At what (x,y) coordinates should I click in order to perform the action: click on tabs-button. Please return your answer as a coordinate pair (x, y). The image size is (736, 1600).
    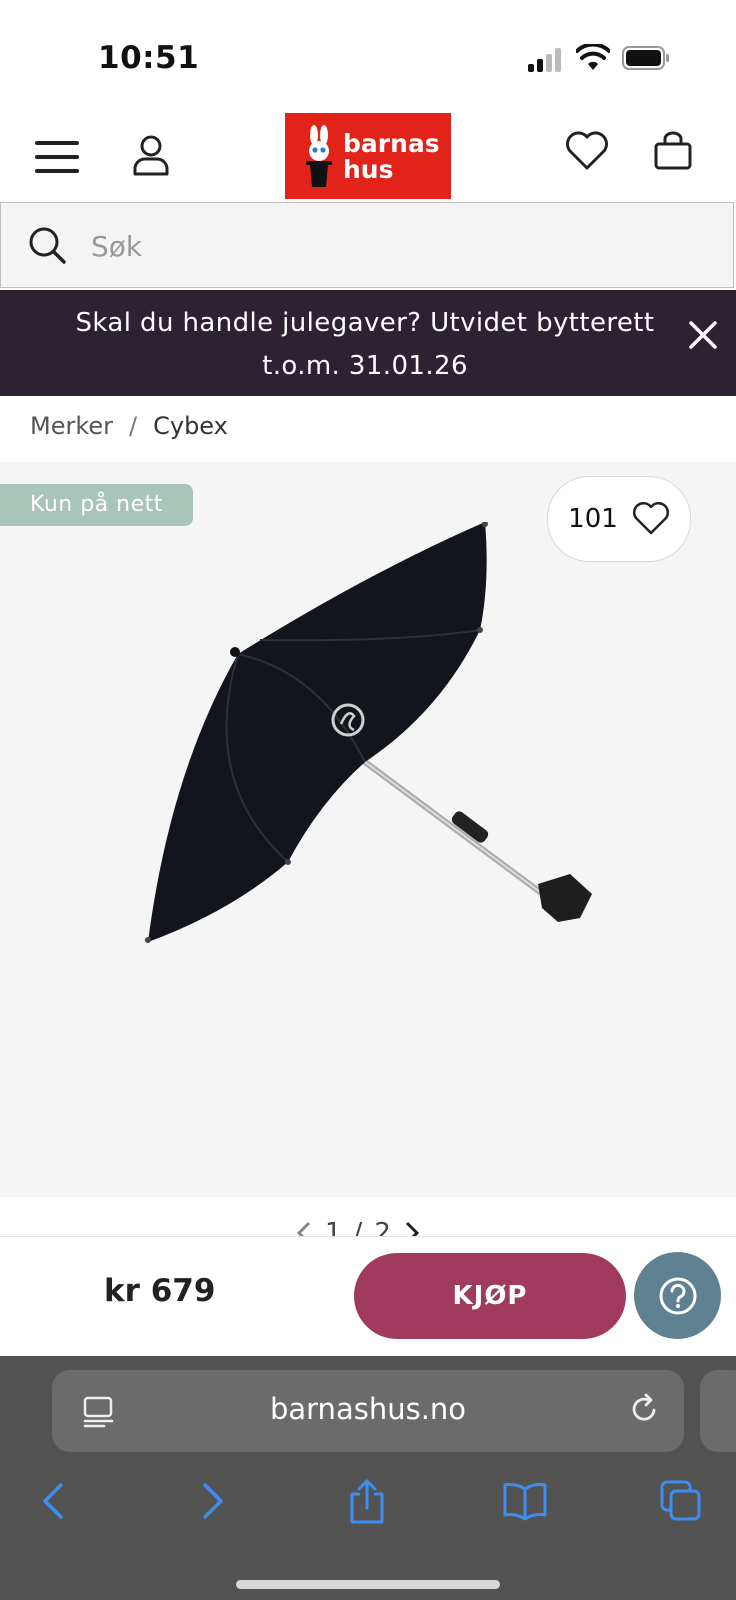
    Looking at the image, I should click on (681, 1501).